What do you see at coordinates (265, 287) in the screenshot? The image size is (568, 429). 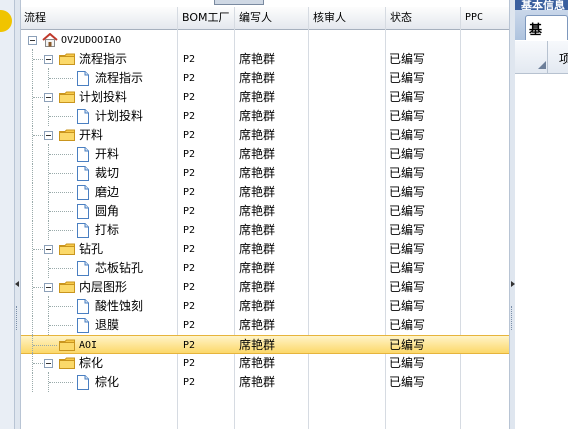 I see `table-row: 内层图形 P2 席艳群 已编写` at bounding box center [265, 287].